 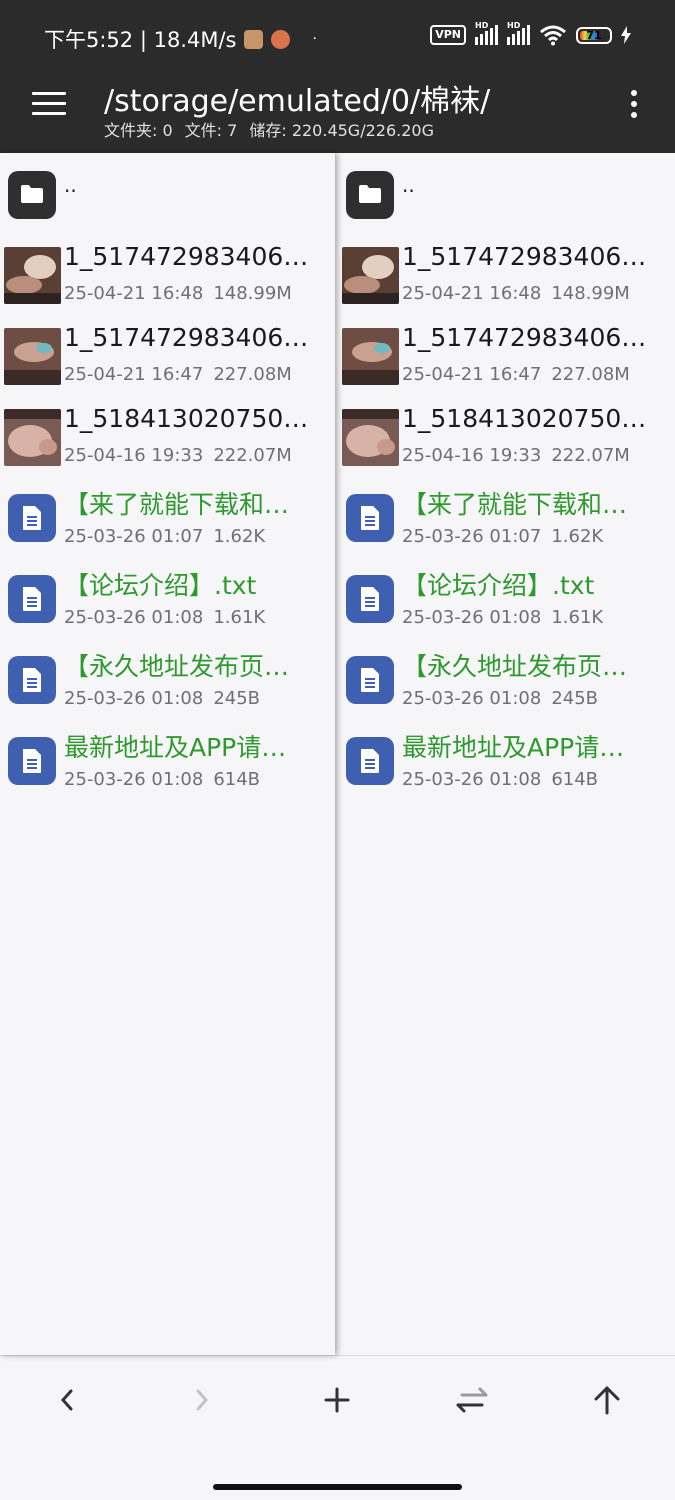 I want to click on file-meta: 25-04-21 16:48 148.99M, so click(x=178, y=293).